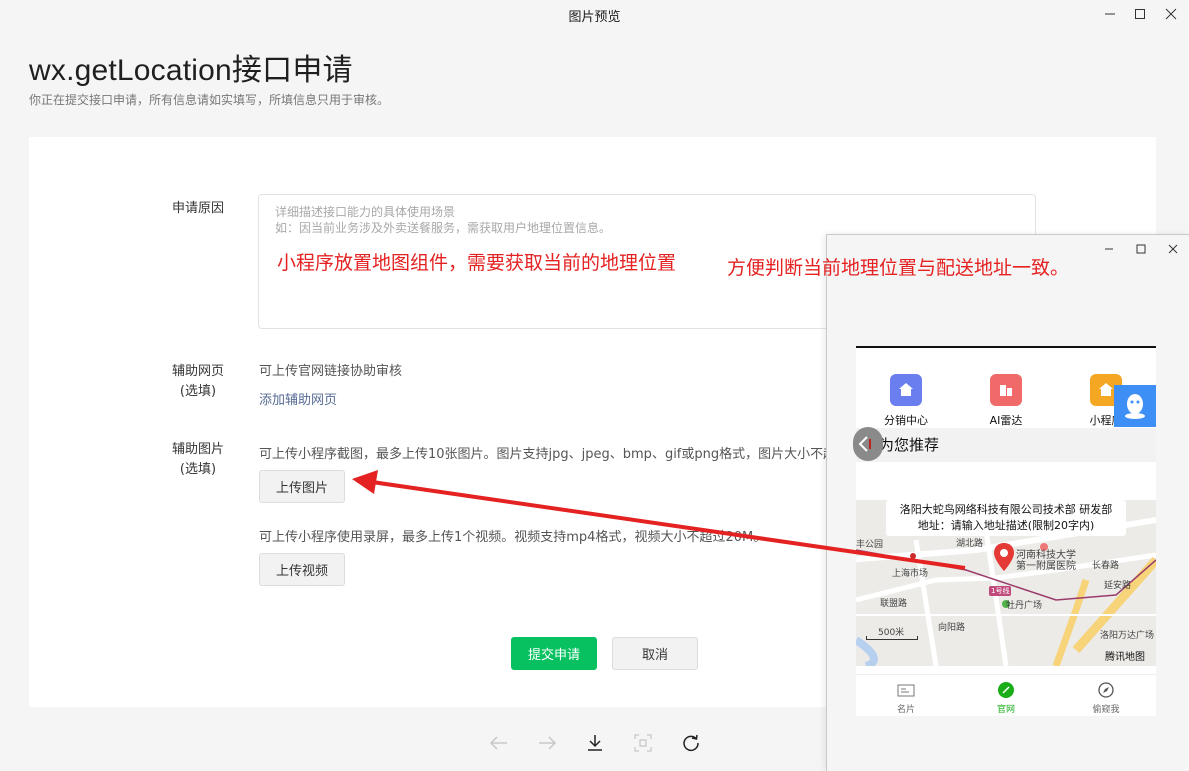 The image size is (1189, 771). What do you see at coordinates (1000, 591) in the screenshot?
I see `metro-line-badge: 1号线` at bounding box center [1000, 591].